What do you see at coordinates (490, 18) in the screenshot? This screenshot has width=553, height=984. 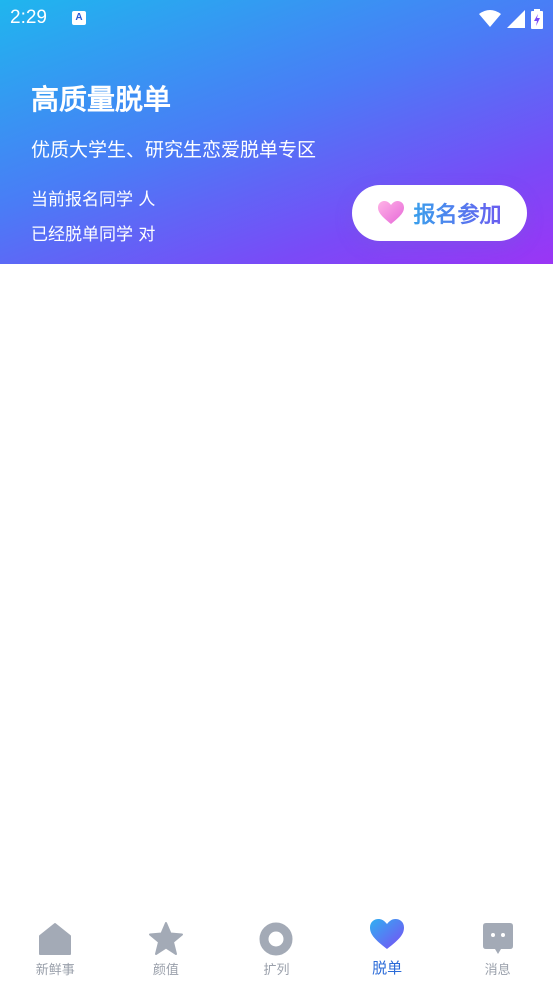 I see `wifi-icon` at bounding box center [490, 18].